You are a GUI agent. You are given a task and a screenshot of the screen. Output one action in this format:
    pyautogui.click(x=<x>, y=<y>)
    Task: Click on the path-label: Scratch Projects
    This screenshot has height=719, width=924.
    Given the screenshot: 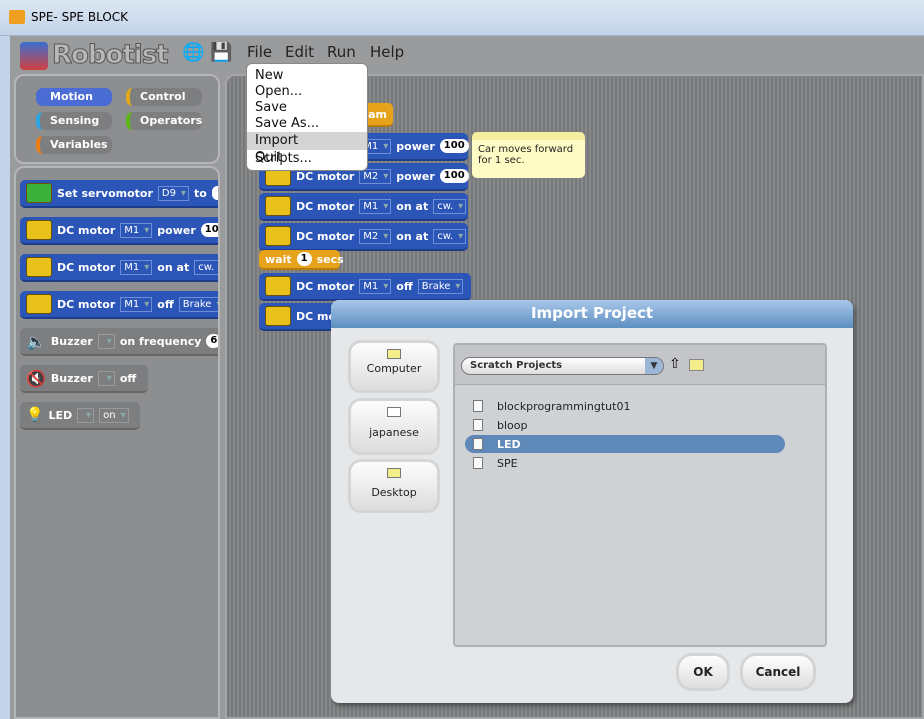 What is the action you would take?
    pyautogui.click(x=516, y=365)
    